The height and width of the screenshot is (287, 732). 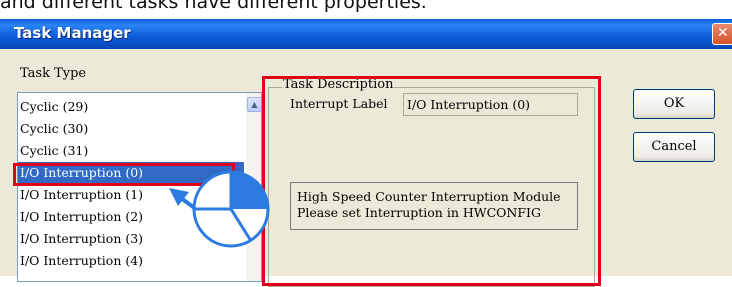 What do you see at coordinates (366, 34) in the screenshot?
I see `title-bar: Task Manager ✕` at bounding box center [366, 34].